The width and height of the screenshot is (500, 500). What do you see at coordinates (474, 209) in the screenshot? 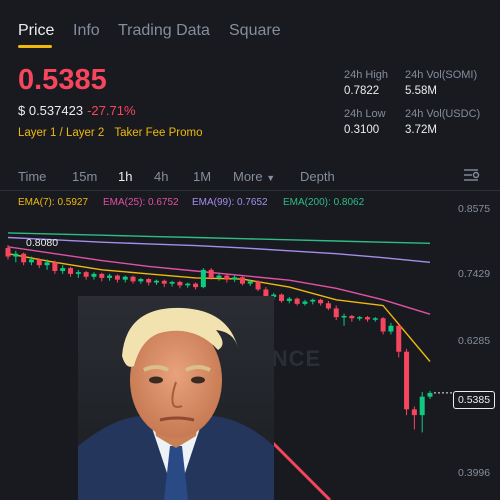
I see `y-tick-1: 0.8575` at bounding box center [474, 209].